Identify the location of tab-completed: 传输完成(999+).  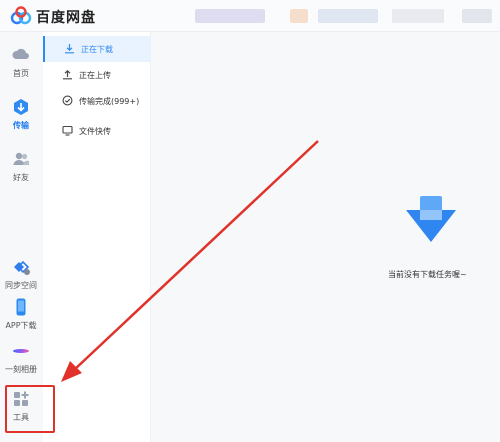
(97, 101).